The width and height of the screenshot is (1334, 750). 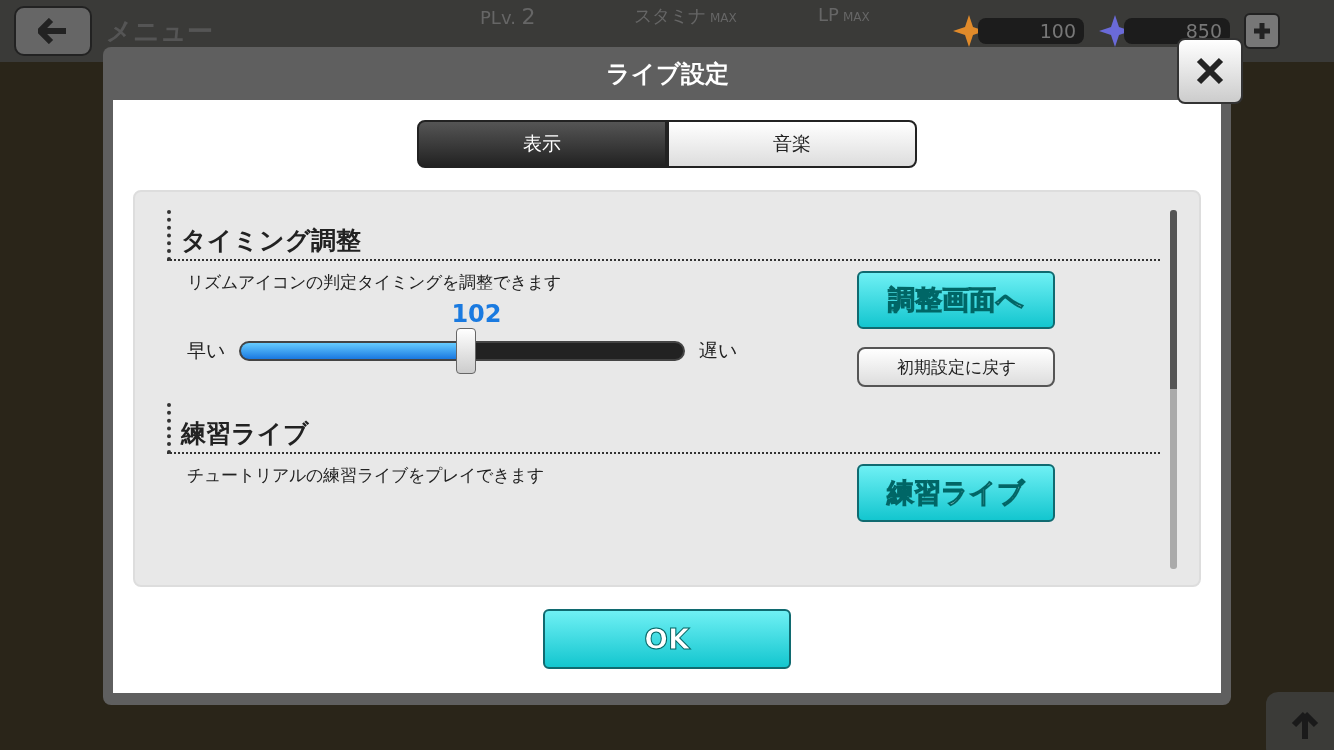 I want to click on slider-value: 102, so click(x=476, y=314).